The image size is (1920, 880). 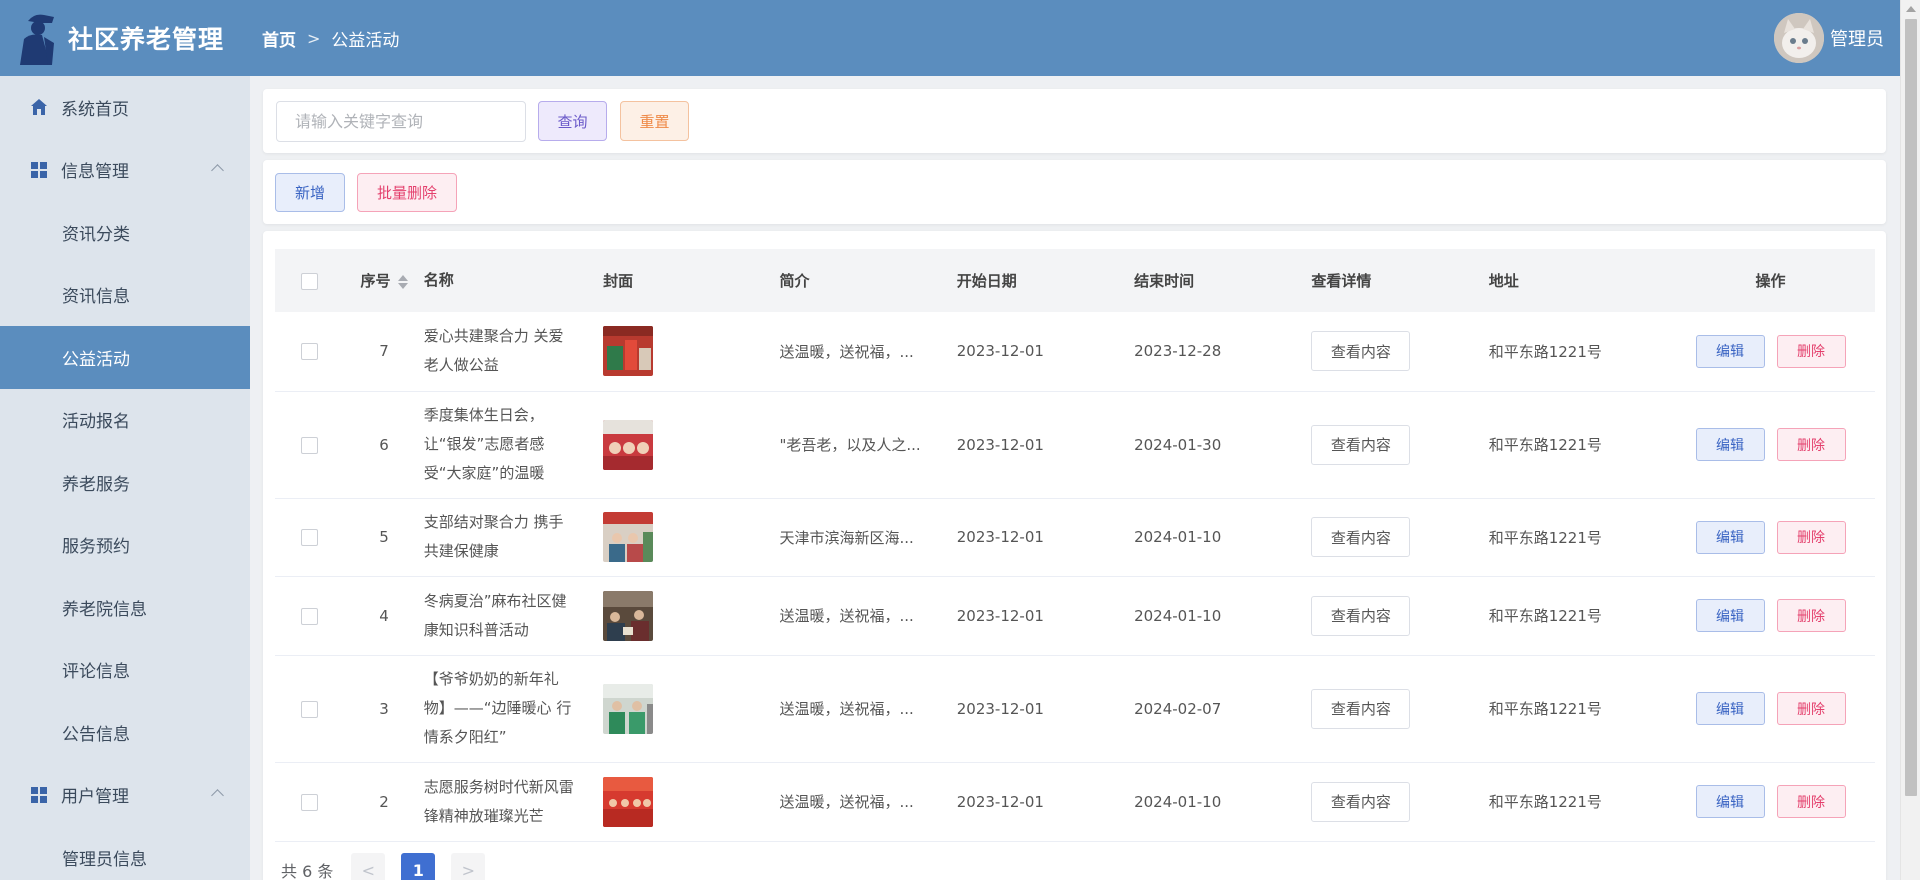 I want to click on sidebar-item-activity-signup: 活动报名, so click(x=125, y=420).